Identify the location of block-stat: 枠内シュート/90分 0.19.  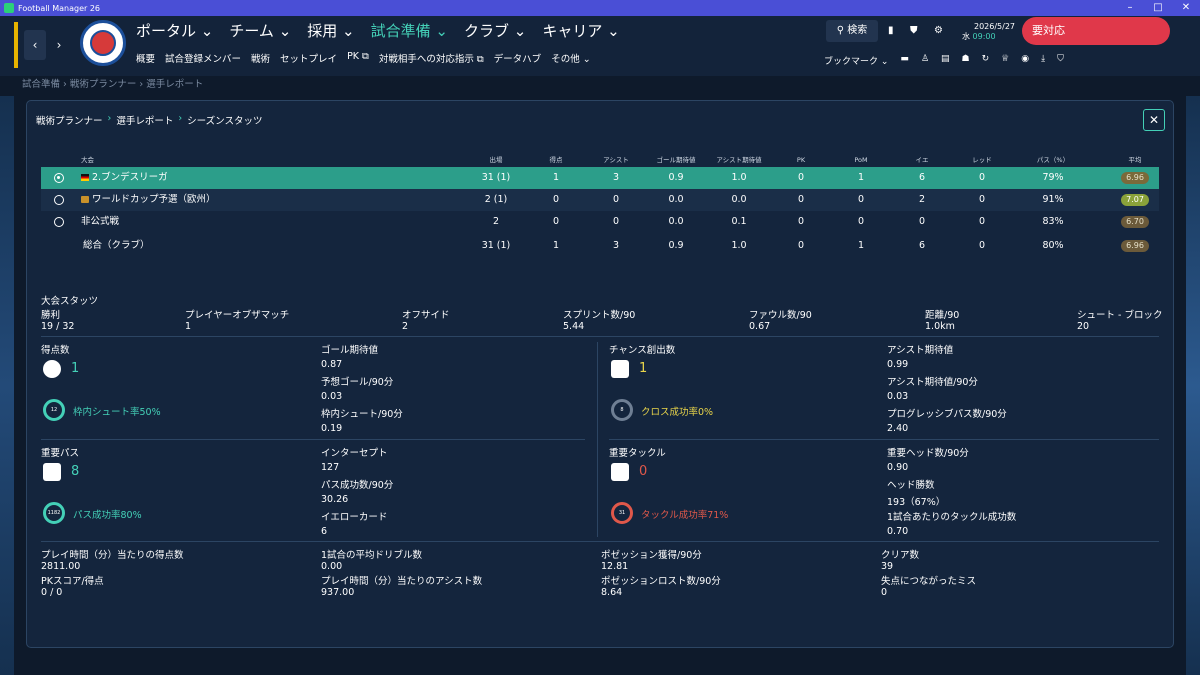
(362, 420).